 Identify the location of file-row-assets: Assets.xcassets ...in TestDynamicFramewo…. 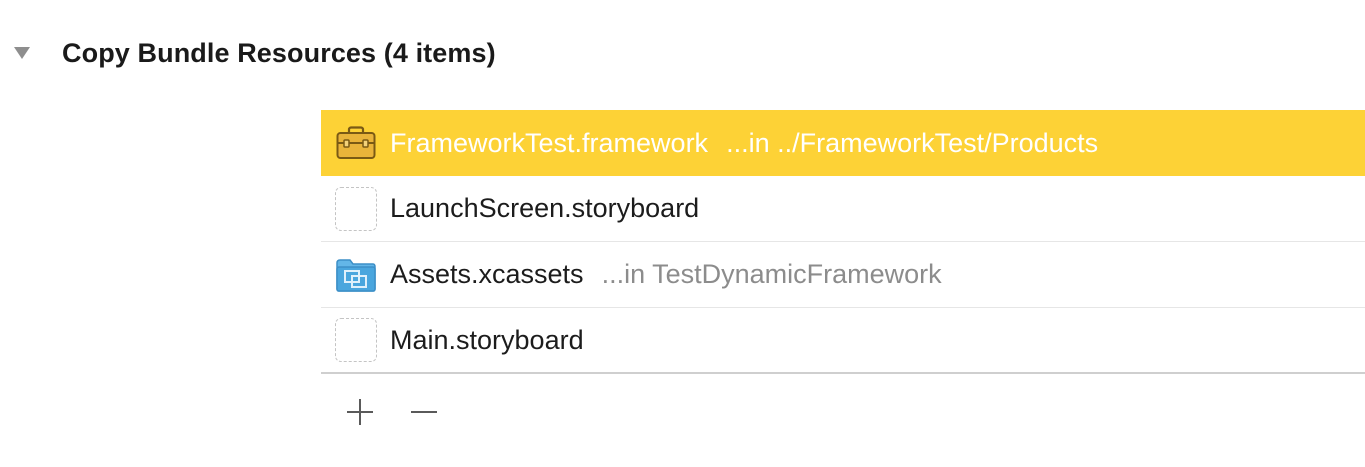
(843, 275).